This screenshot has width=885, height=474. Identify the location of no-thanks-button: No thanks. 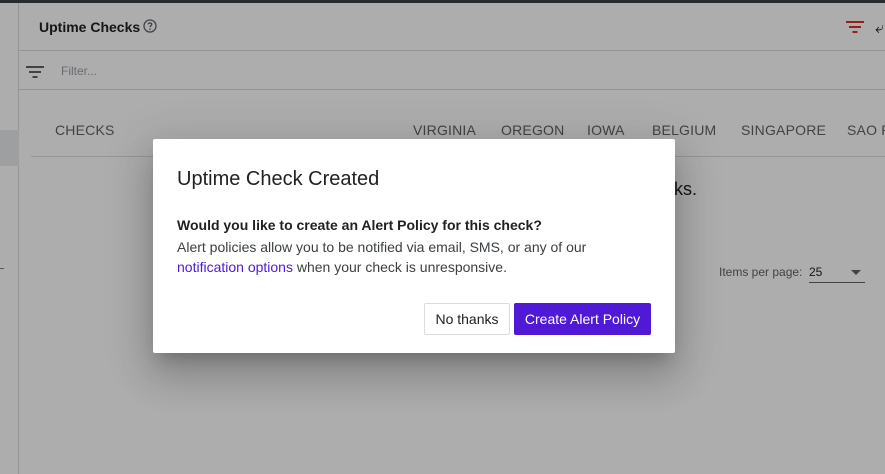
(467, 319).